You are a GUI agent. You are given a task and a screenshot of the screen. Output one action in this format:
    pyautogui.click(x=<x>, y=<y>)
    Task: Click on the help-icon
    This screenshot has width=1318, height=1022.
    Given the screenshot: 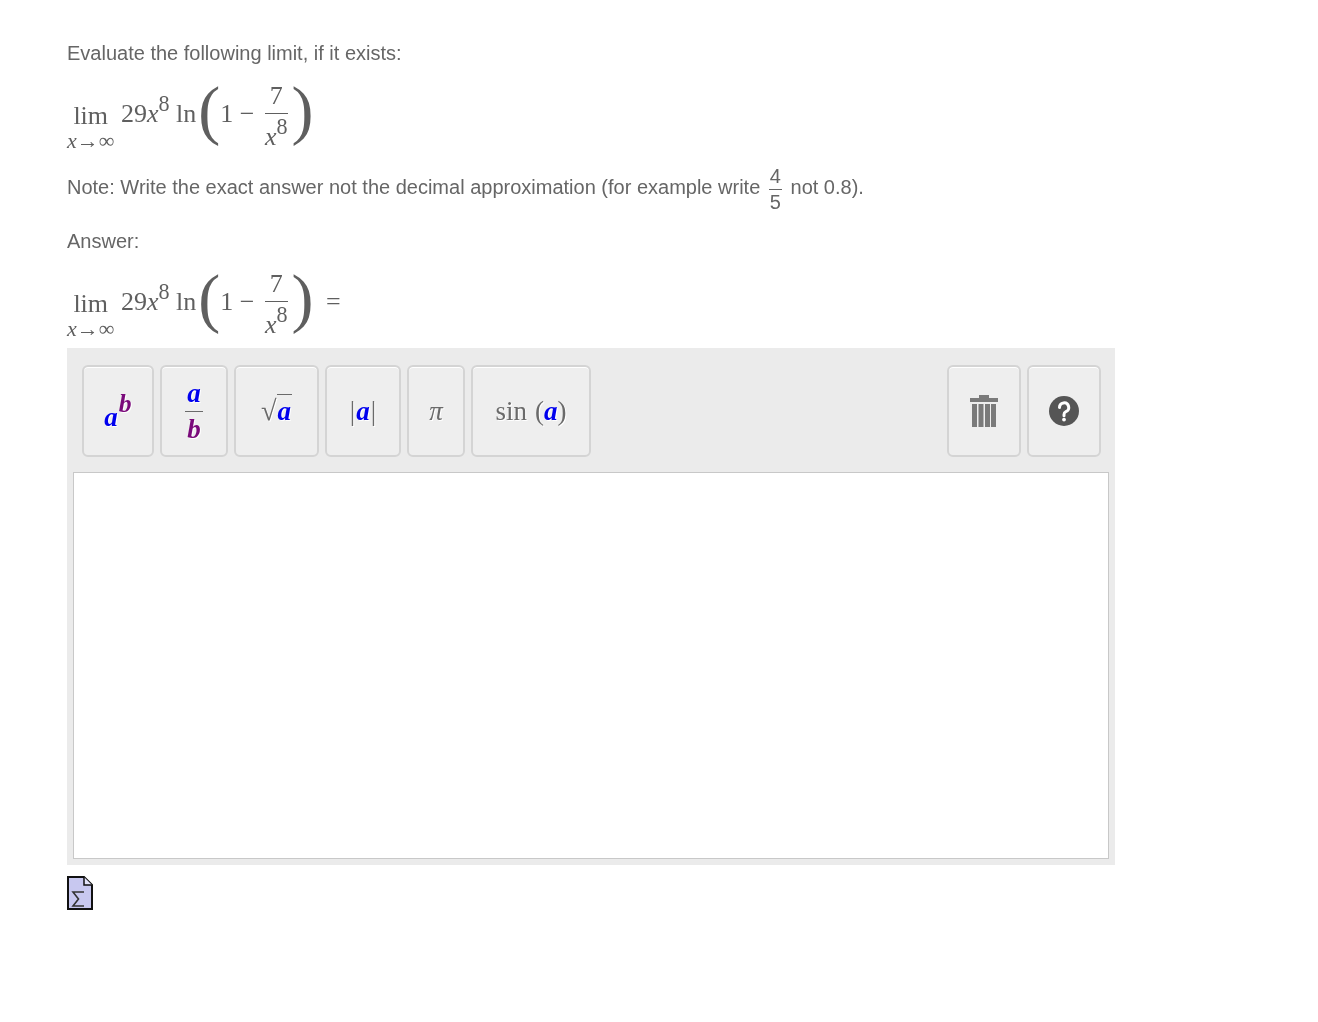 What is the action you would take?
    pyautogui.click(x=1064, y=411)
    